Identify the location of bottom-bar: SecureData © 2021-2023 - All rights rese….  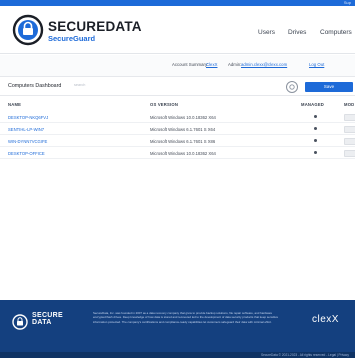
(177, 355).